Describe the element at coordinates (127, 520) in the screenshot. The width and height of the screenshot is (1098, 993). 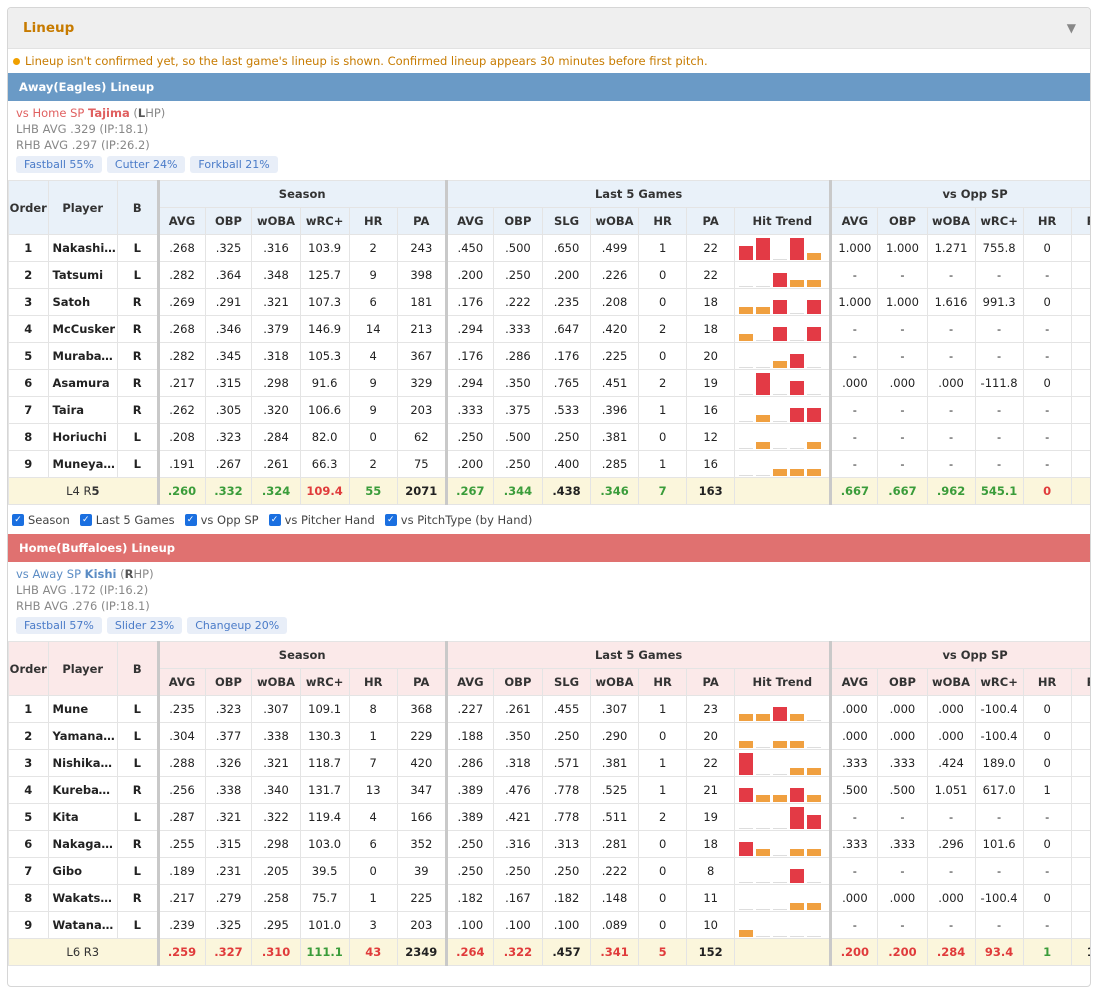
I see `filter-checkbox: ✓ Last 5 Games` at that location.